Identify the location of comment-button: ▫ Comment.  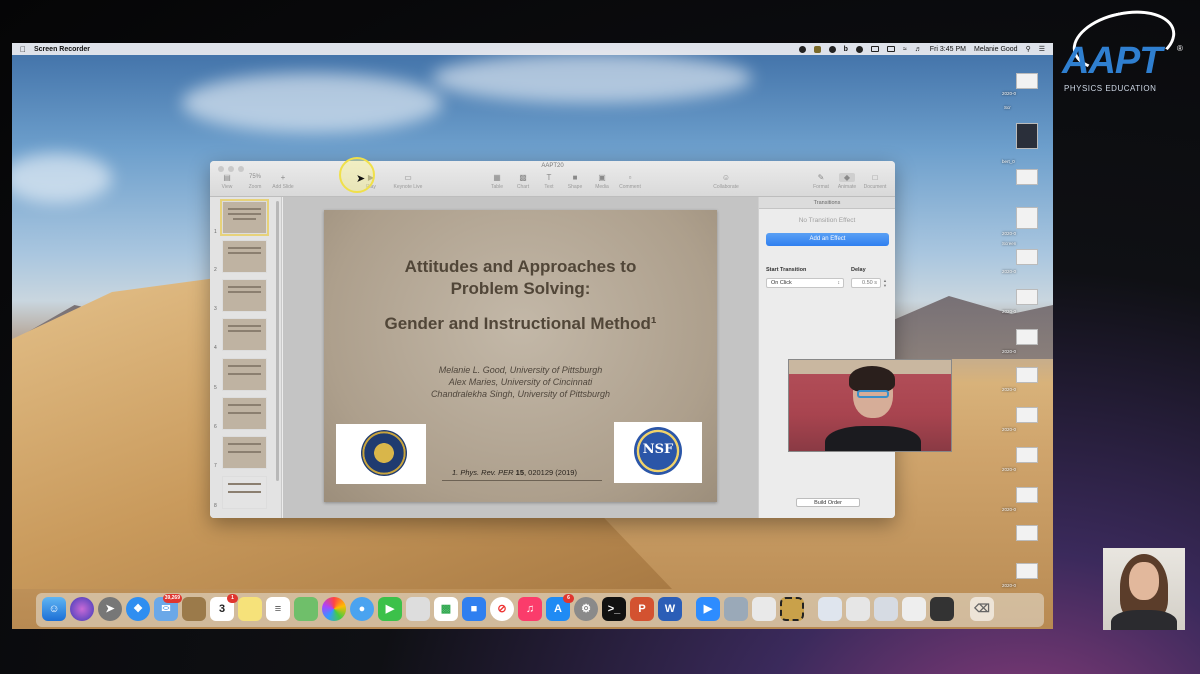
(630, 181).